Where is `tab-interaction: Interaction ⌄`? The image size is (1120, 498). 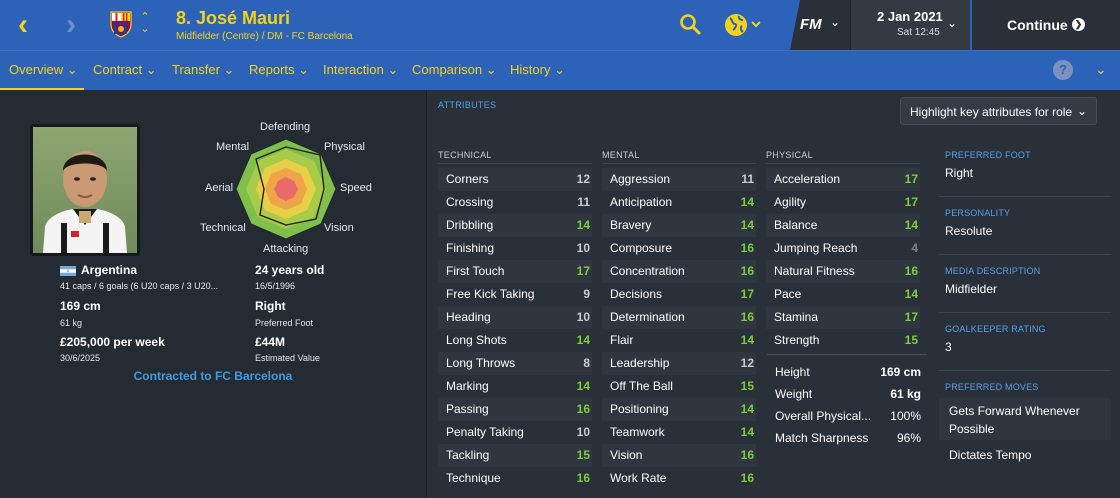
tab-interaction: Interaction ⌄ is located at coordinates (360, 71).